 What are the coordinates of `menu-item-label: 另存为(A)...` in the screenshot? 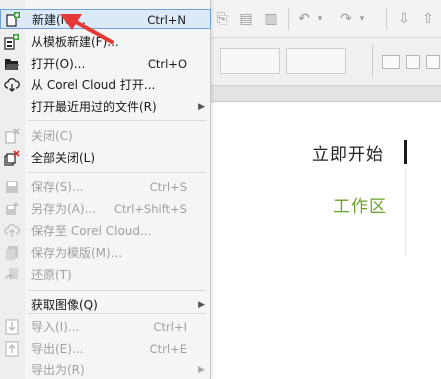 It's located at (64, 209).